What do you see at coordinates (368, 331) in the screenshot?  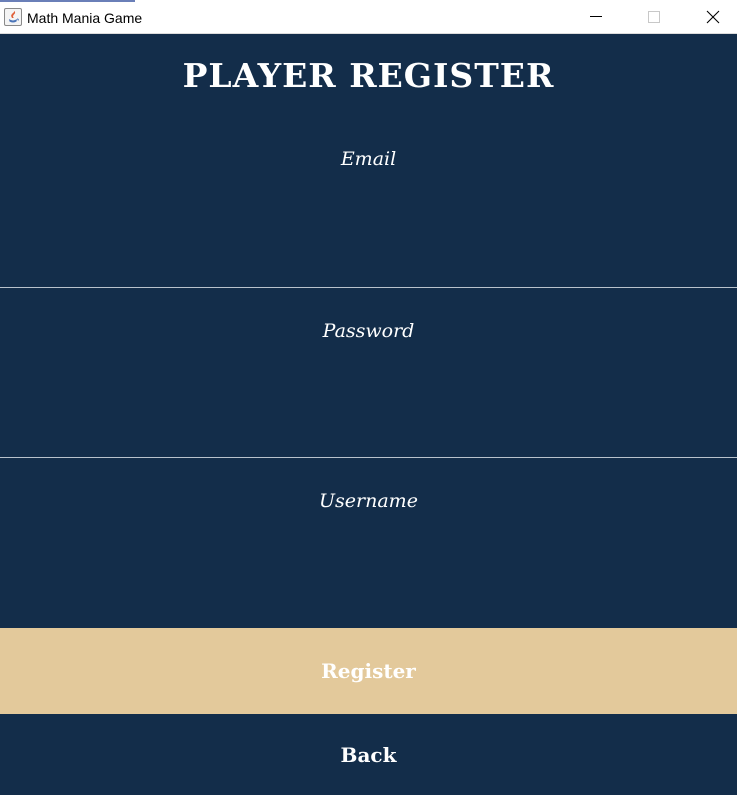 I see `password-label: Password` at bounding box center [368, 331].